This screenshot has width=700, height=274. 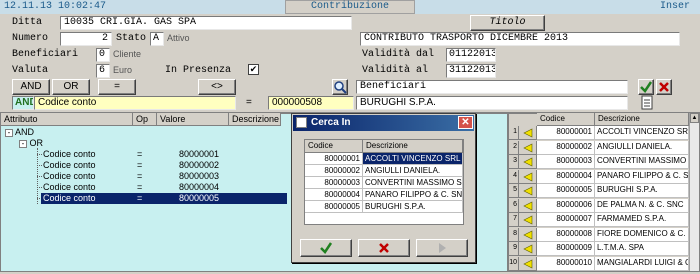 What do you see at coordinates (413, 159) in the screenshot?
I see `dialog-row-desc: ACCOLTI VINCENZO SRL` at bounding box center [413, 159].